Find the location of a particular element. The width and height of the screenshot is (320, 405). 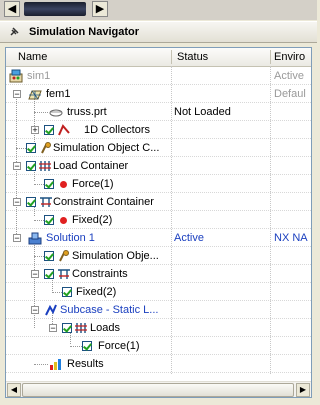

tree-label: 1D Collectors is located at coordinates (117, 130).